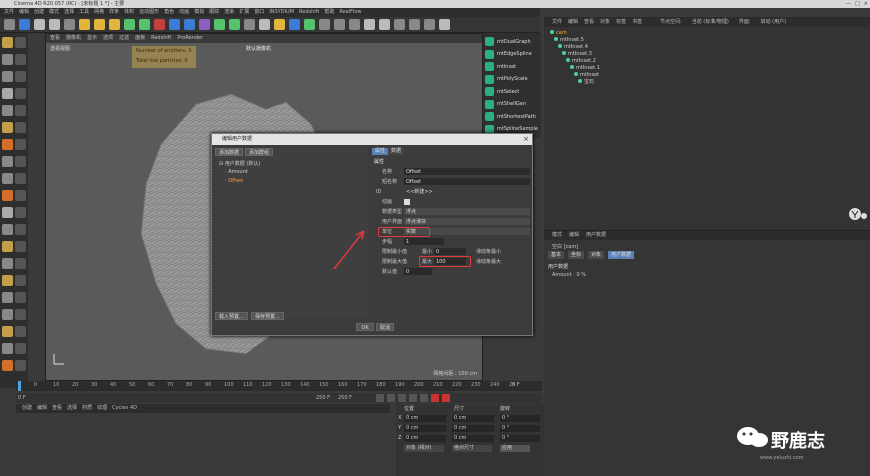 The height and width of the screenshot is (476, 870). Describe the element at coordinates (515, 448) in the screenshot. I see `apply-button: 应用` at that location.